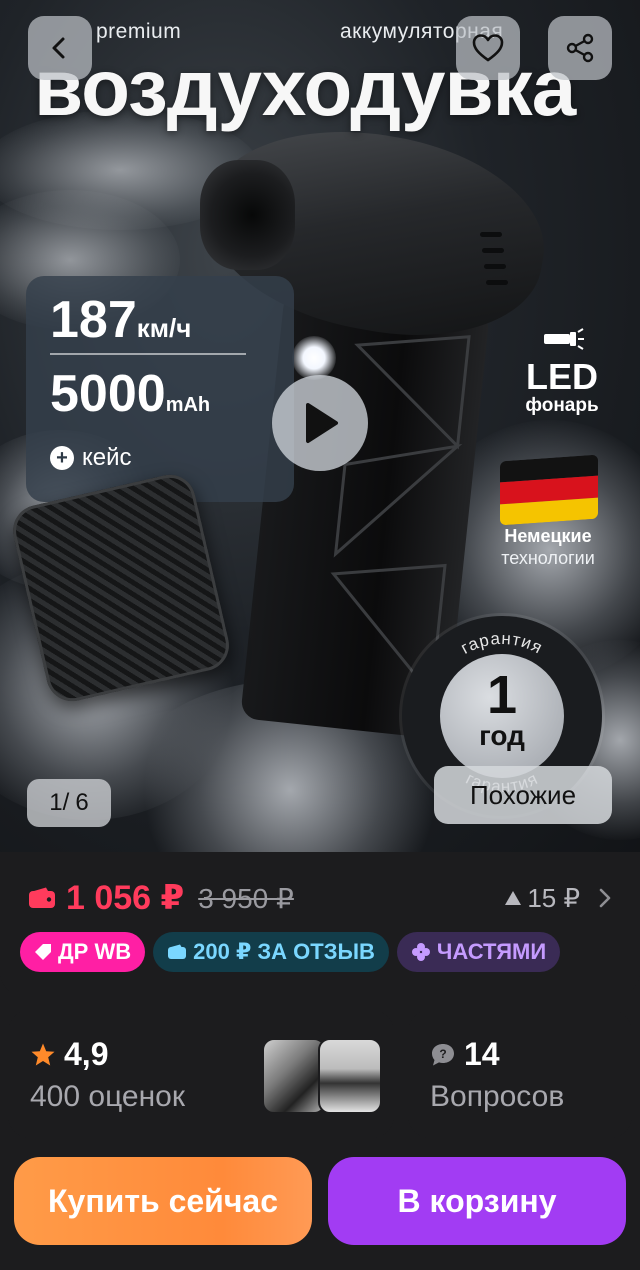 Image resolution: width=640 pixels, height=1270 pixels. What do you see at coordinates (246, 898) in the screenshot?
I see `old-price: 3 950 ₽` at bounding box center [246, 898].